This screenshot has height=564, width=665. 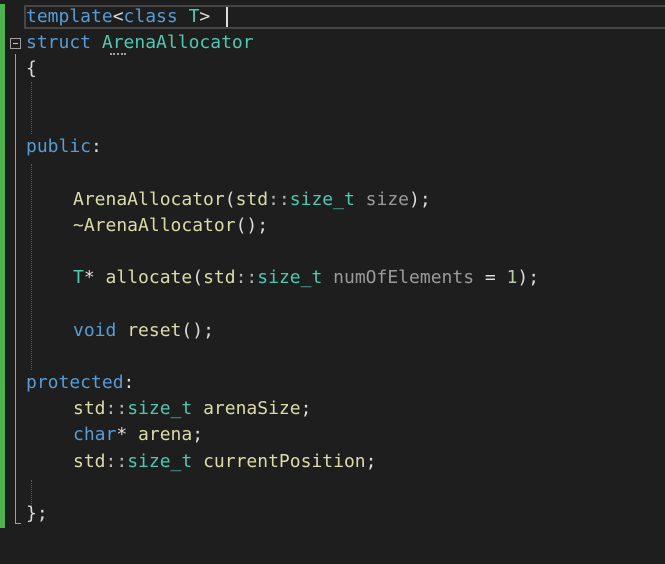 What do you see at coordinates (154, 225) in the screenshot?
I see `function-name: ~ArenaAllocator` at bounding box center [154, 225].